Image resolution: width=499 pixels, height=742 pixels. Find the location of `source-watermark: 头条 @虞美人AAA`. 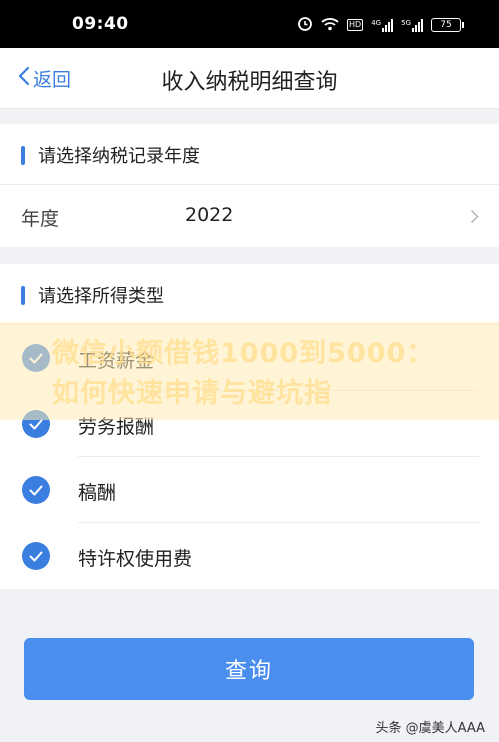

source-watermark: 头条 @虞美人AAA is located at coordinates (430, 728).